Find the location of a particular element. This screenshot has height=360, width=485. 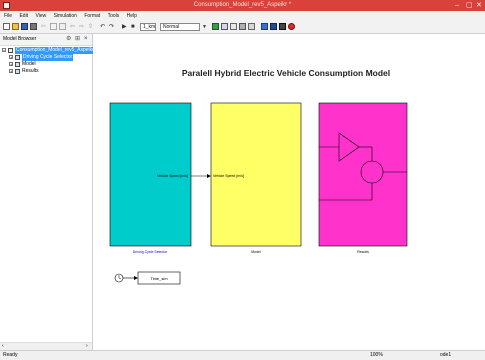

menu-format: Format is located at coordinates (92, 16).